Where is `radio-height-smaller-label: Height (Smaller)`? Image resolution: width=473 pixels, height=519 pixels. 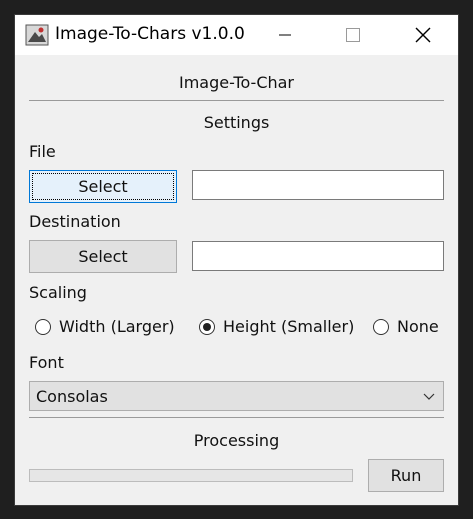 radio-height-smaller-label: Height (Smaller) is located at coordinates (289, 326).